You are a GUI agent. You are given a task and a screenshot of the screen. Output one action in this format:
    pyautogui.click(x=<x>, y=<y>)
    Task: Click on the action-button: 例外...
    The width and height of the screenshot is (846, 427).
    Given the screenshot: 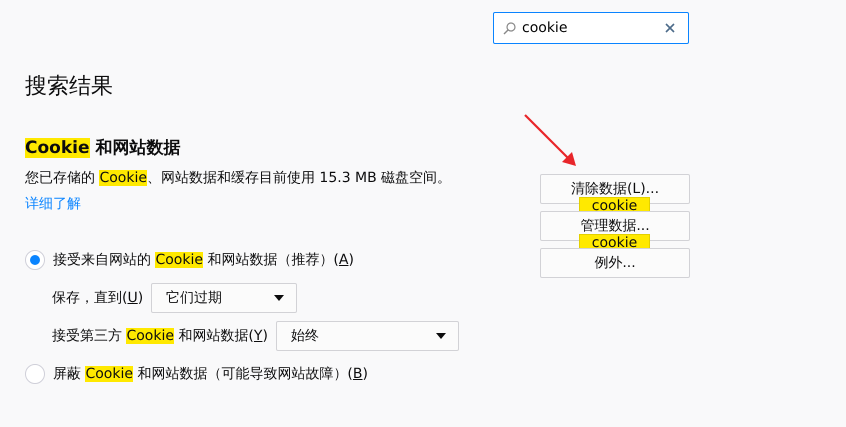 What is the action you would take?
    pyautogui.click(x=615, y=263)
    